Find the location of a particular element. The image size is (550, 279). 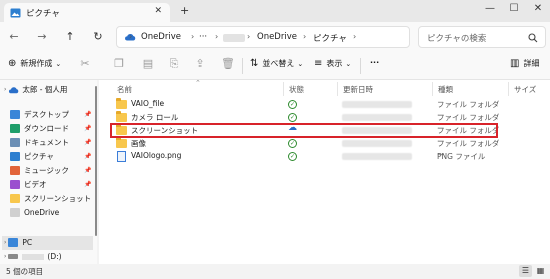

address-bar: › OneDrive › ··· › › OneDrive › ピクチャ › is located at coordinates (263, 37).